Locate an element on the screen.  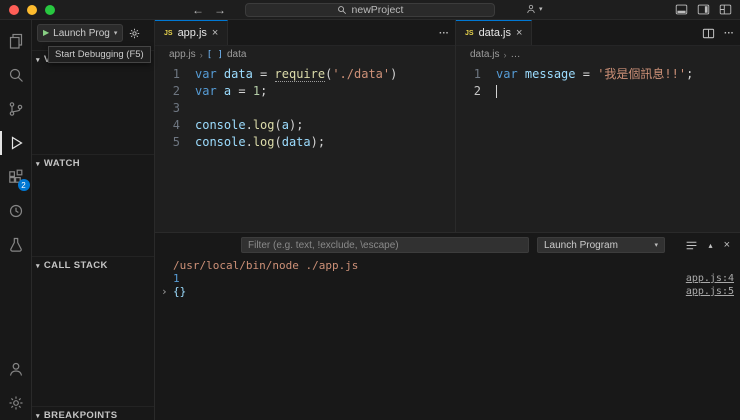
activity-item-explorer is located at coordinates (16, 41).